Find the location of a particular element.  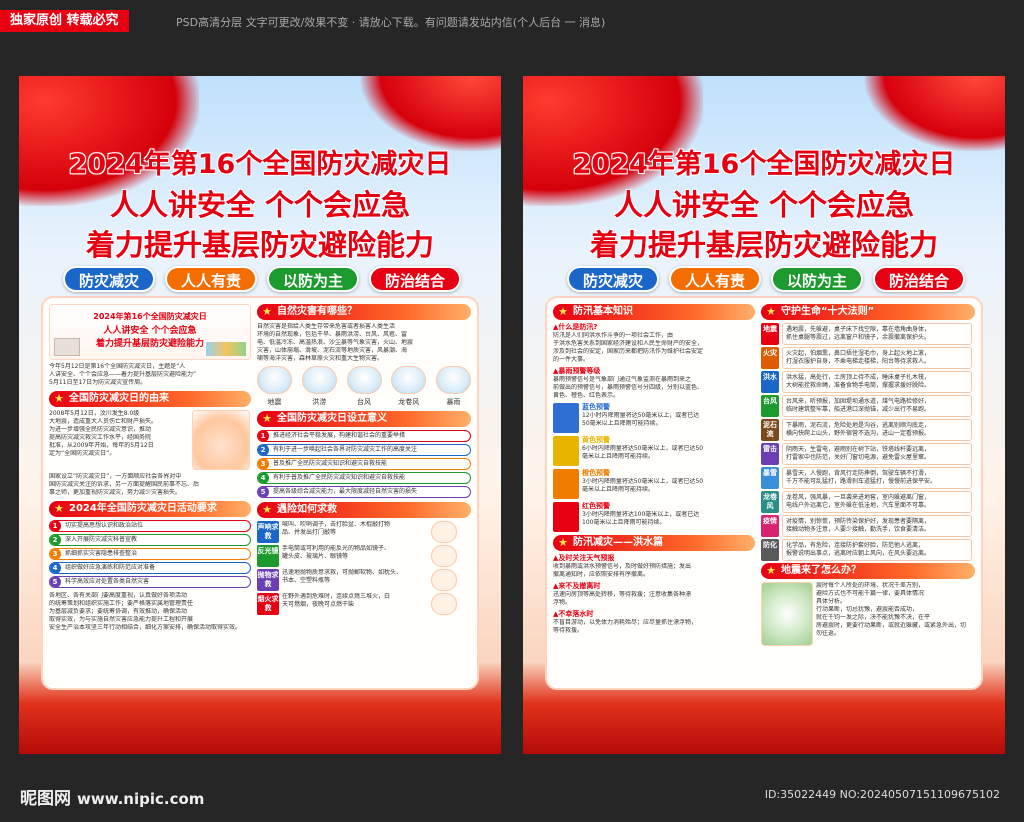

red-flag-top-right is located at coordinates (935, 113).